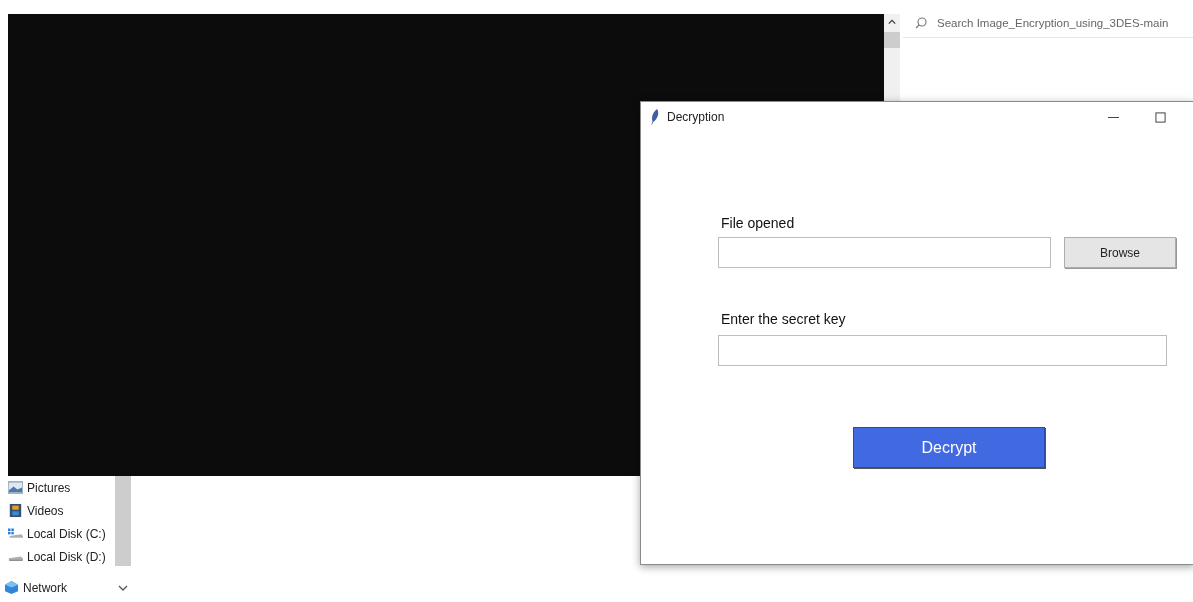 Image resolution: width=1193 pixels, height=602 pixels. Describe the element at coordinates (57, 510) in the screenshot. I see `nav-item: Videos` at that location.